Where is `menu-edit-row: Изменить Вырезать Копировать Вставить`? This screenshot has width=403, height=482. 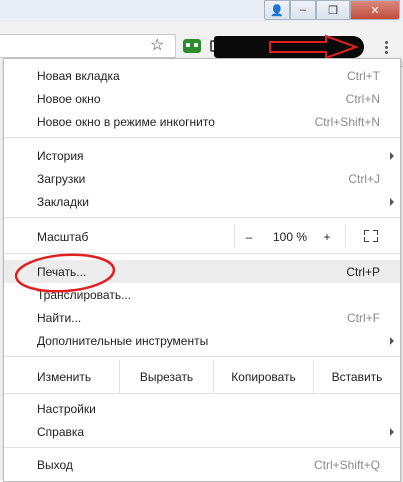
menu-edit-row: Изменить Вырезать Копировать Вставить is located at coordinates (202, 376).